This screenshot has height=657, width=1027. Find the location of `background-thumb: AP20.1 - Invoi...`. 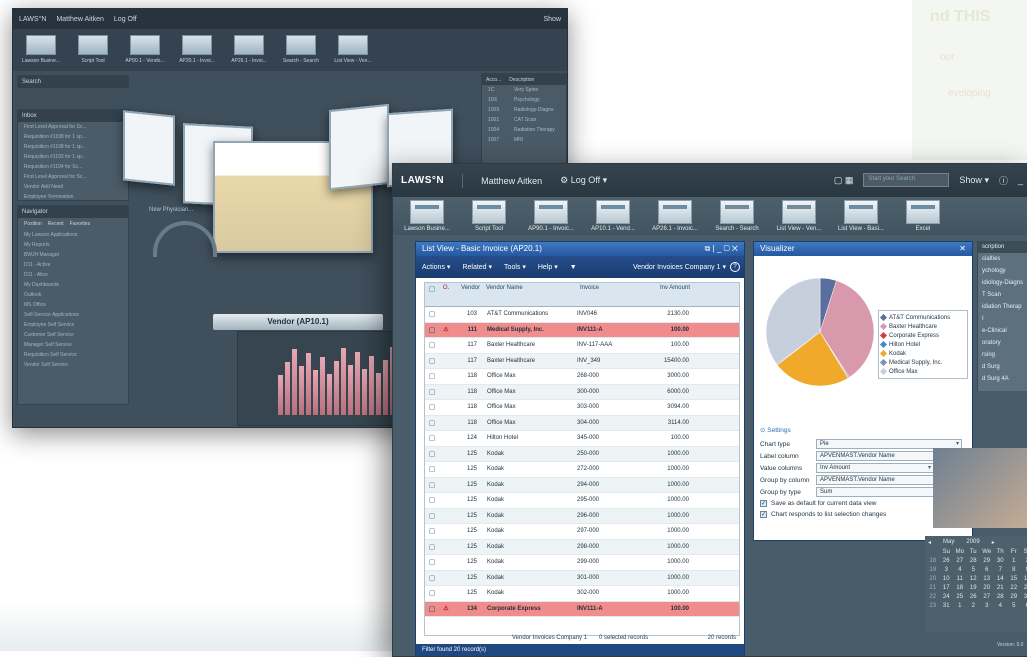

background-thumb: AP20.1 - Invoi... is located at coordinates (197, 50).